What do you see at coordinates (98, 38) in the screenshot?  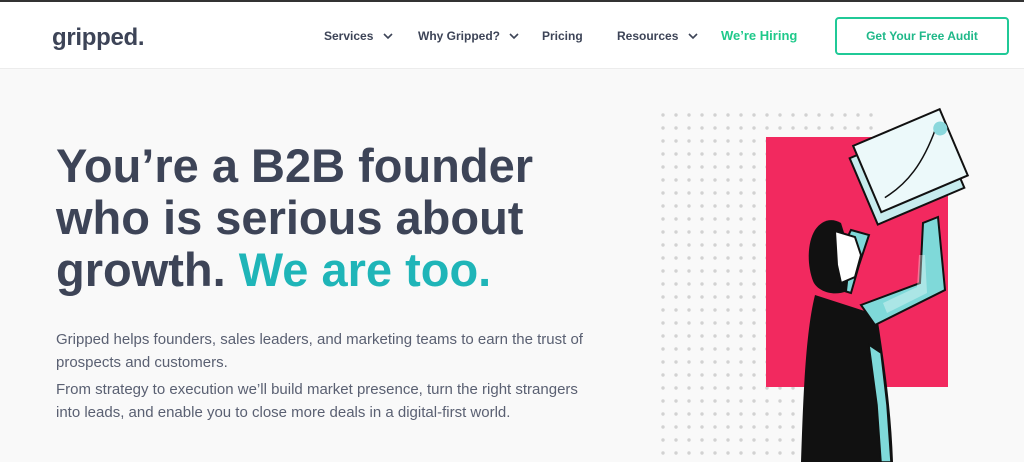 I see `gripped-logo: gripped.` at bounding box center [98, 38].